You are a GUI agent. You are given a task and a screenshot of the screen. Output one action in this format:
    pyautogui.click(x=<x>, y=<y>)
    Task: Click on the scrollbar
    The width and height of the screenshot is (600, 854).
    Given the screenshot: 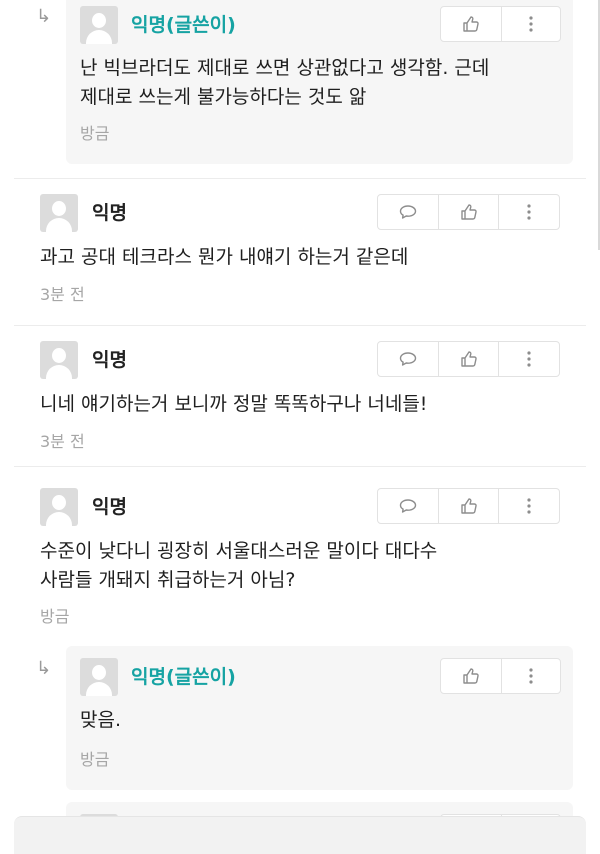 What is the action you would take?
    pyautogui.click(x=597, y=125)
    